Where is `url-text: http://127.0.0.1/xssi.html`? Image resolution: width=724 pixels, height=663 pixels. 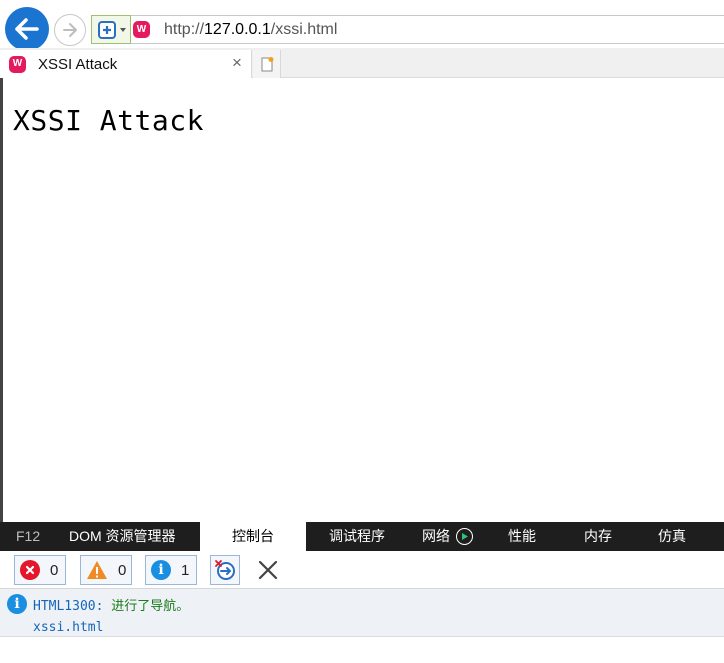 url-text: http://127.0.0.1/xssi.html is located at coordinates (251, 29).